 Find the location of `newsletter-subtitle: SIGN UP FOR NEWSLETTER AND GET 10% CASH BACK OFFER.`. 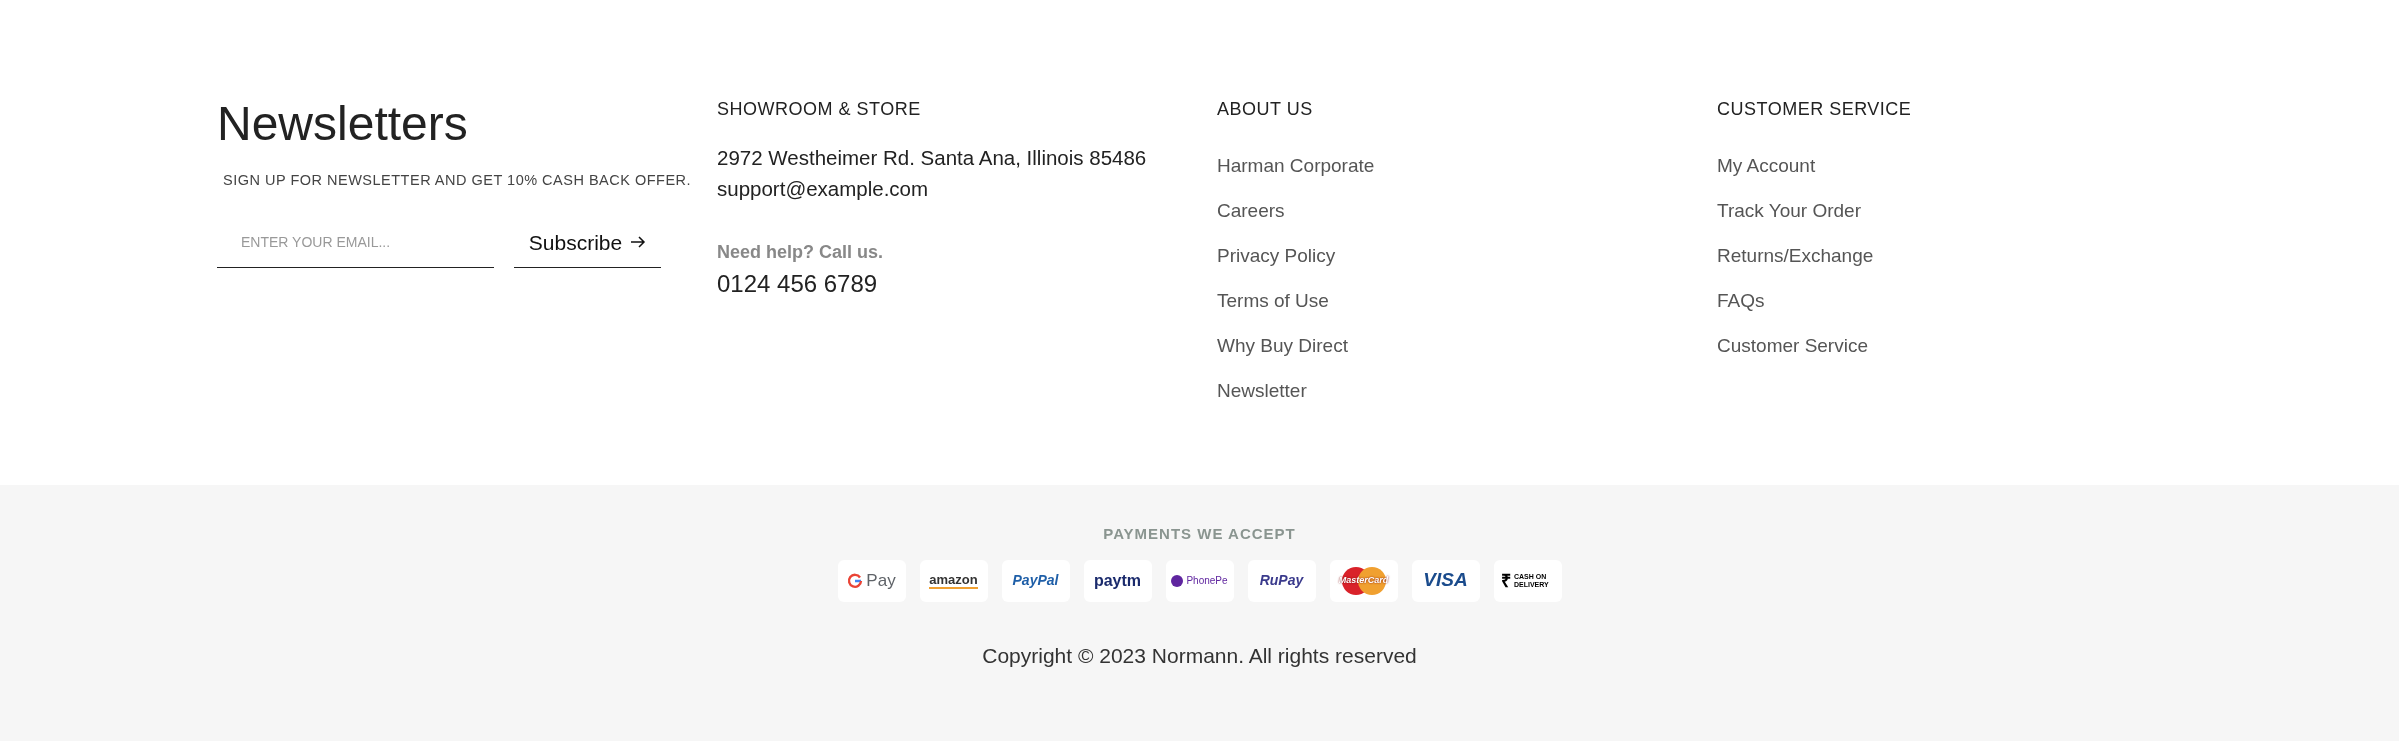

newsletter-subtitle: SIGN UP FOR NEWSLETTER AND GET 10% CASH BACK OFFER. is located at coordinates (458, 180).